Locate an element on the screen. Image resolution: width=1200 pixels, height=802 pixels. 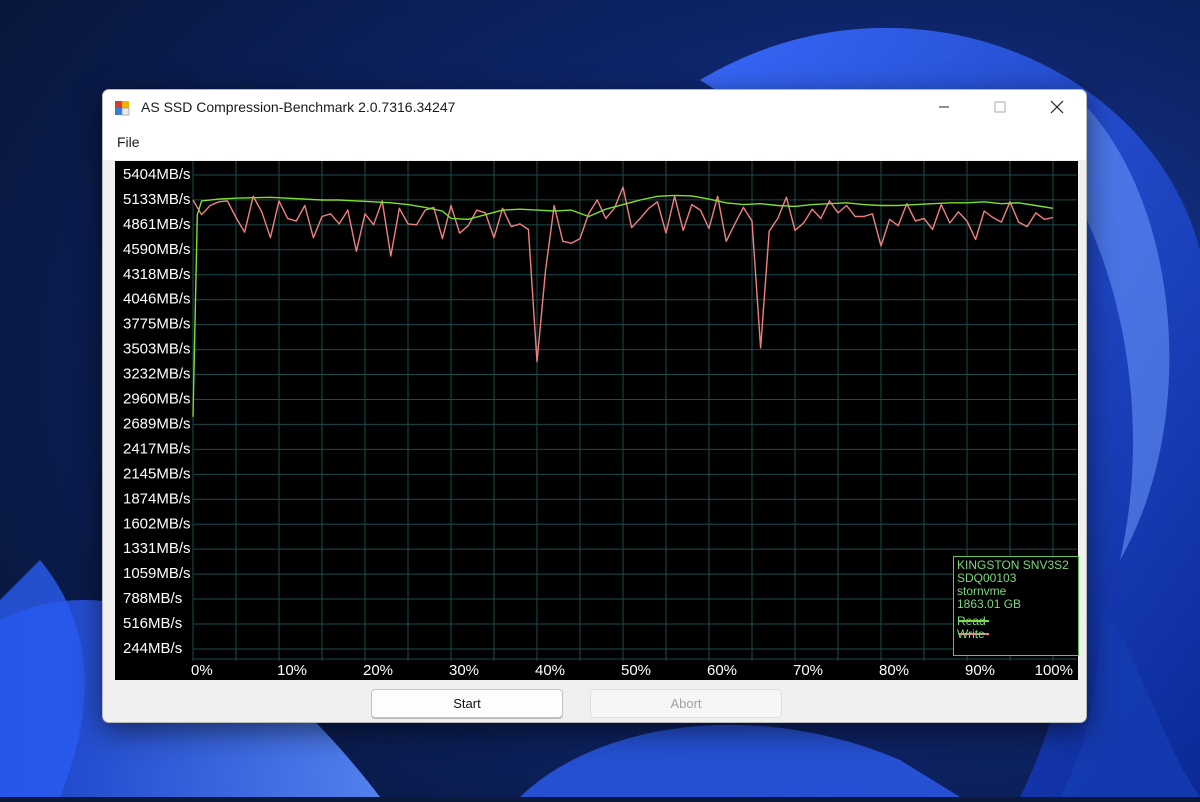
menu-bar: File is located at coordinates (594, 143).